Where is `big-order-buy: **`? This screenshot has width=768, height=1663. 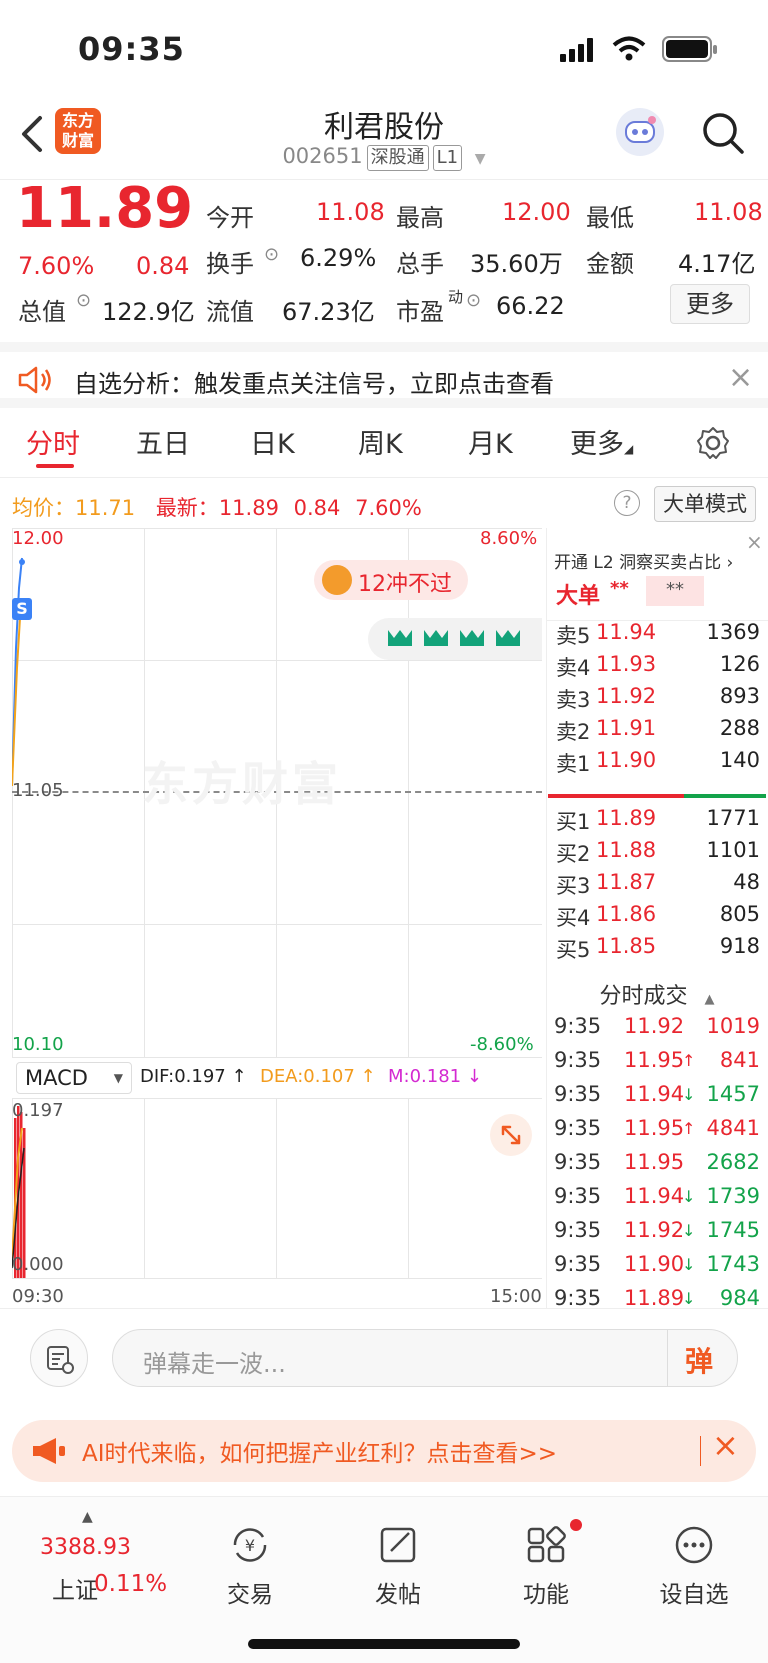
big-order-buy: ** is located at coordinates (619, 588).